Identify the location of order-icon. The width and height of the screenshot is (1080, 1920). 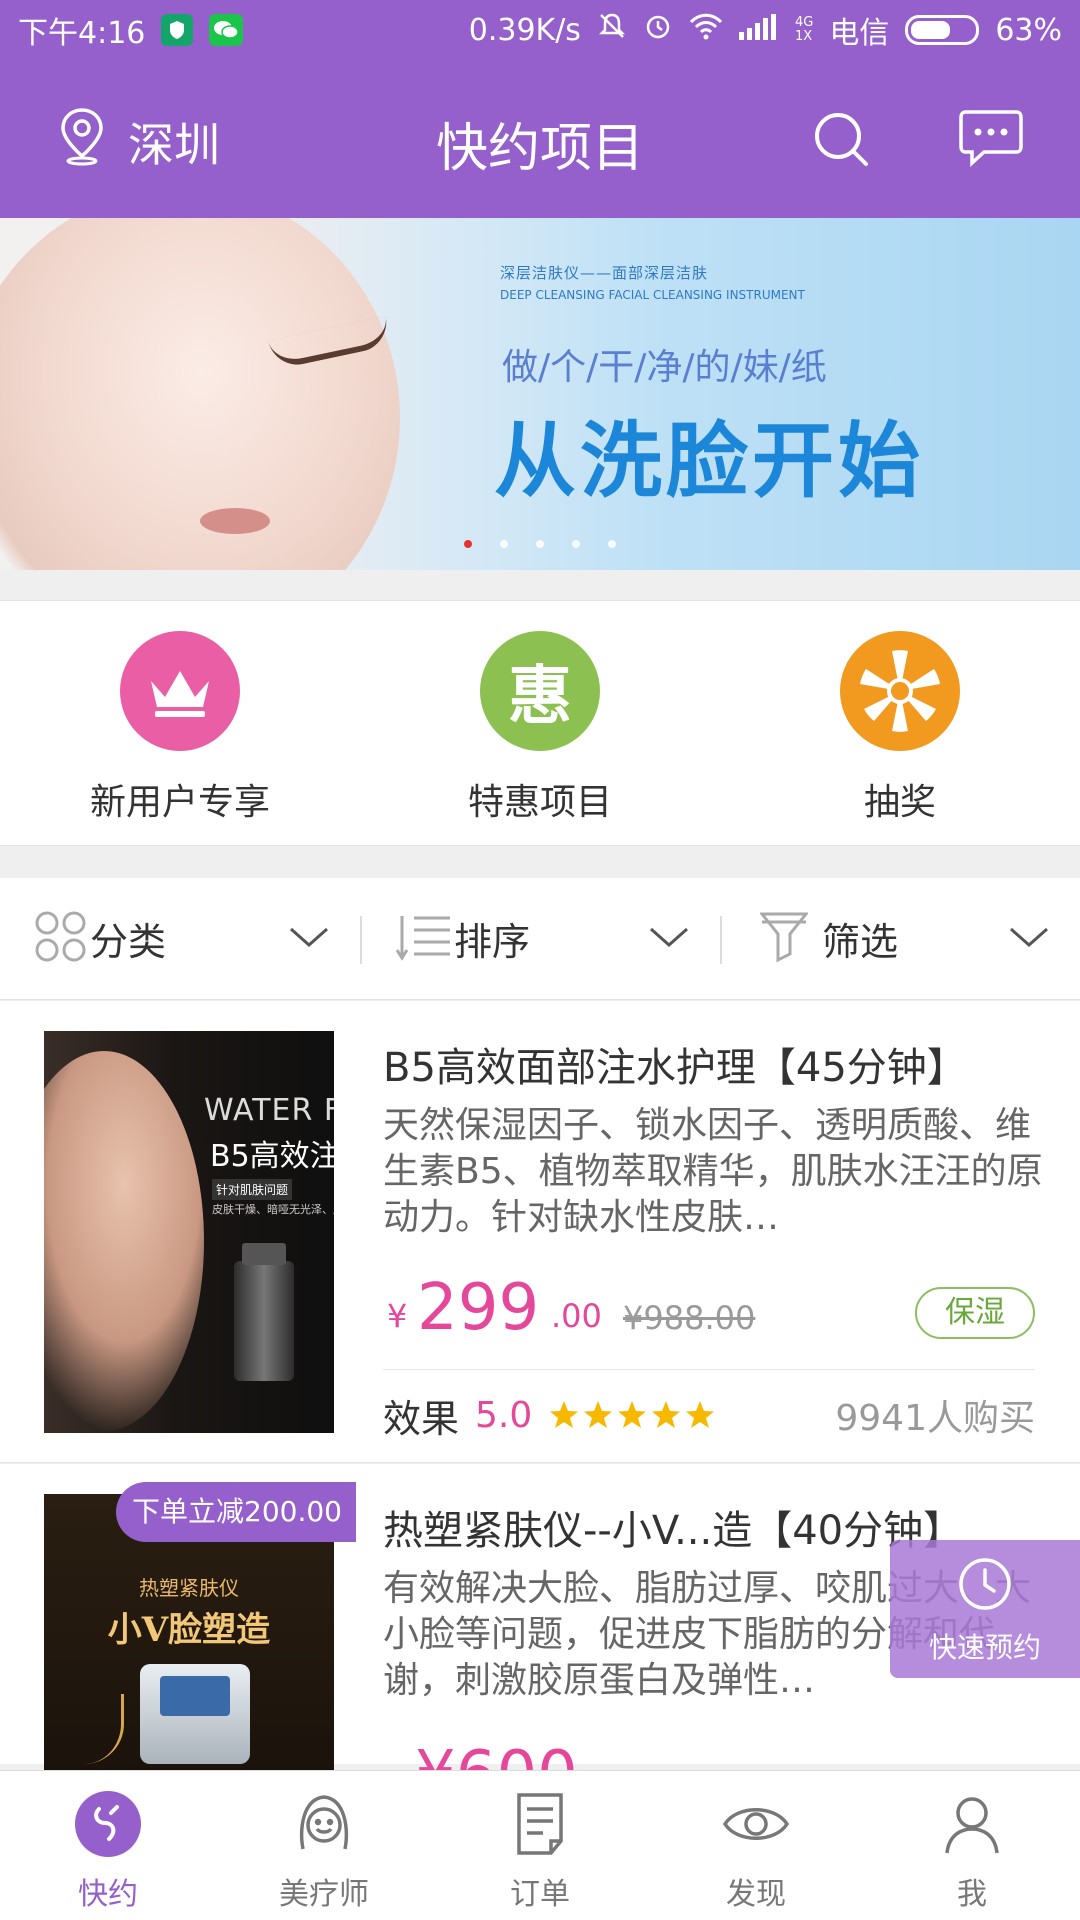
(540, 1826).